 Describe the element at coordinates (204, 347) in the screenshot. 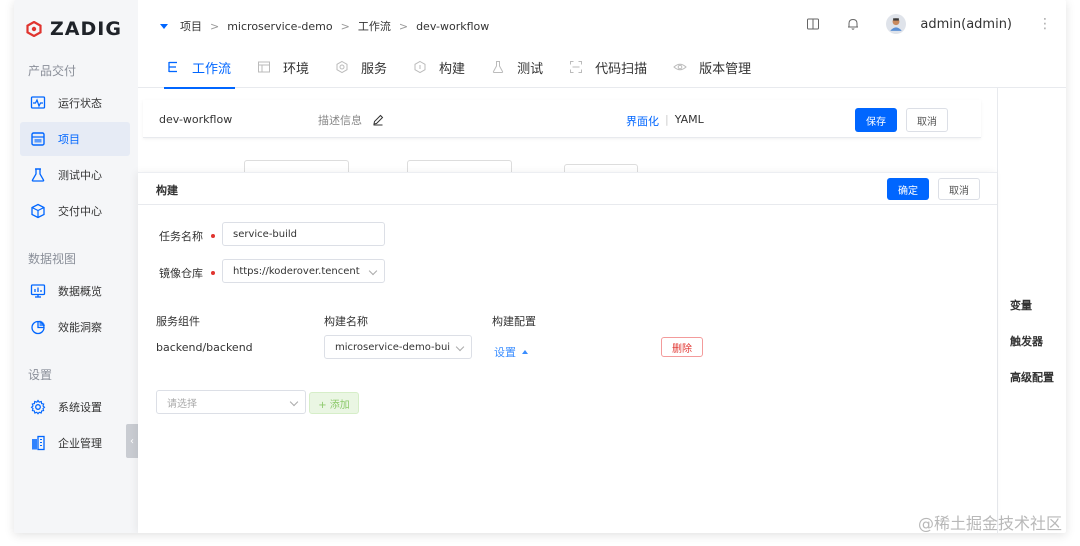

I see `service-cell: backend/backend` at that location.